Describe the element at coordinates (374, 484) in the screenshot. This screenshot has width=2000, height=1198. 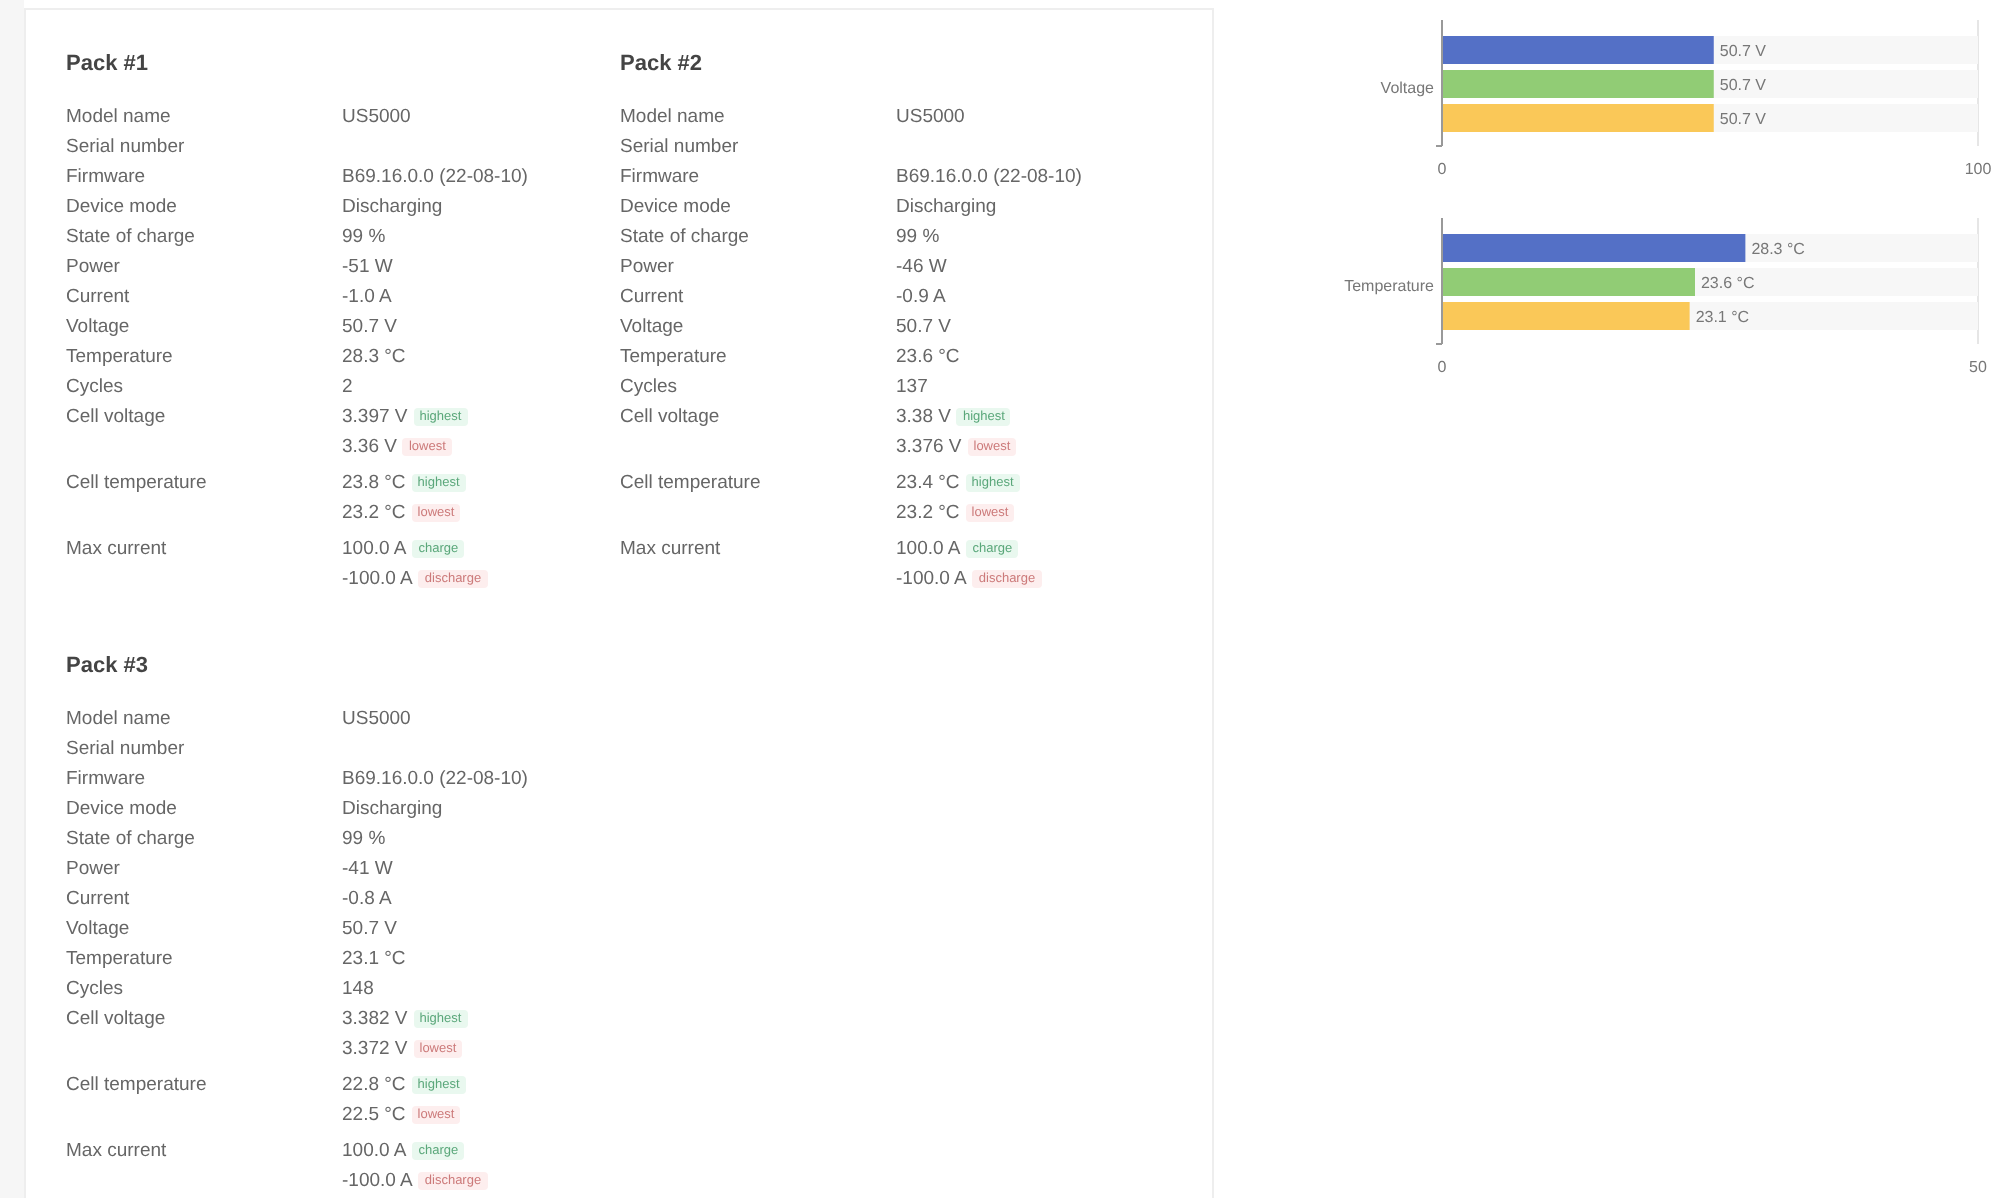
I see `field-value: 23.8 °C` at that location.